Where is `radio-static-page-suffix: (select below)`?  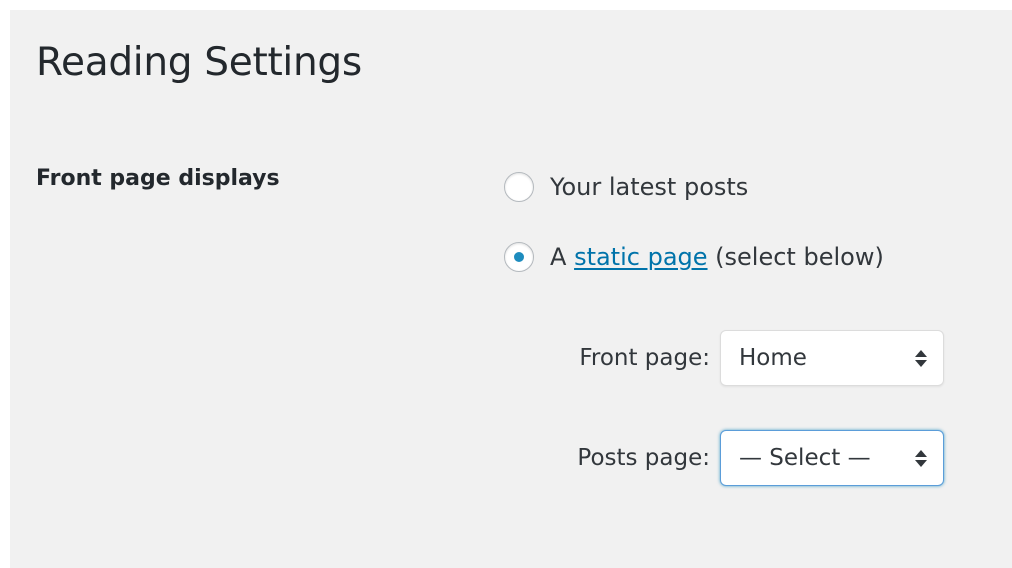
radio-static-page-suffix: (select below) is located at coordinates (799, 257).